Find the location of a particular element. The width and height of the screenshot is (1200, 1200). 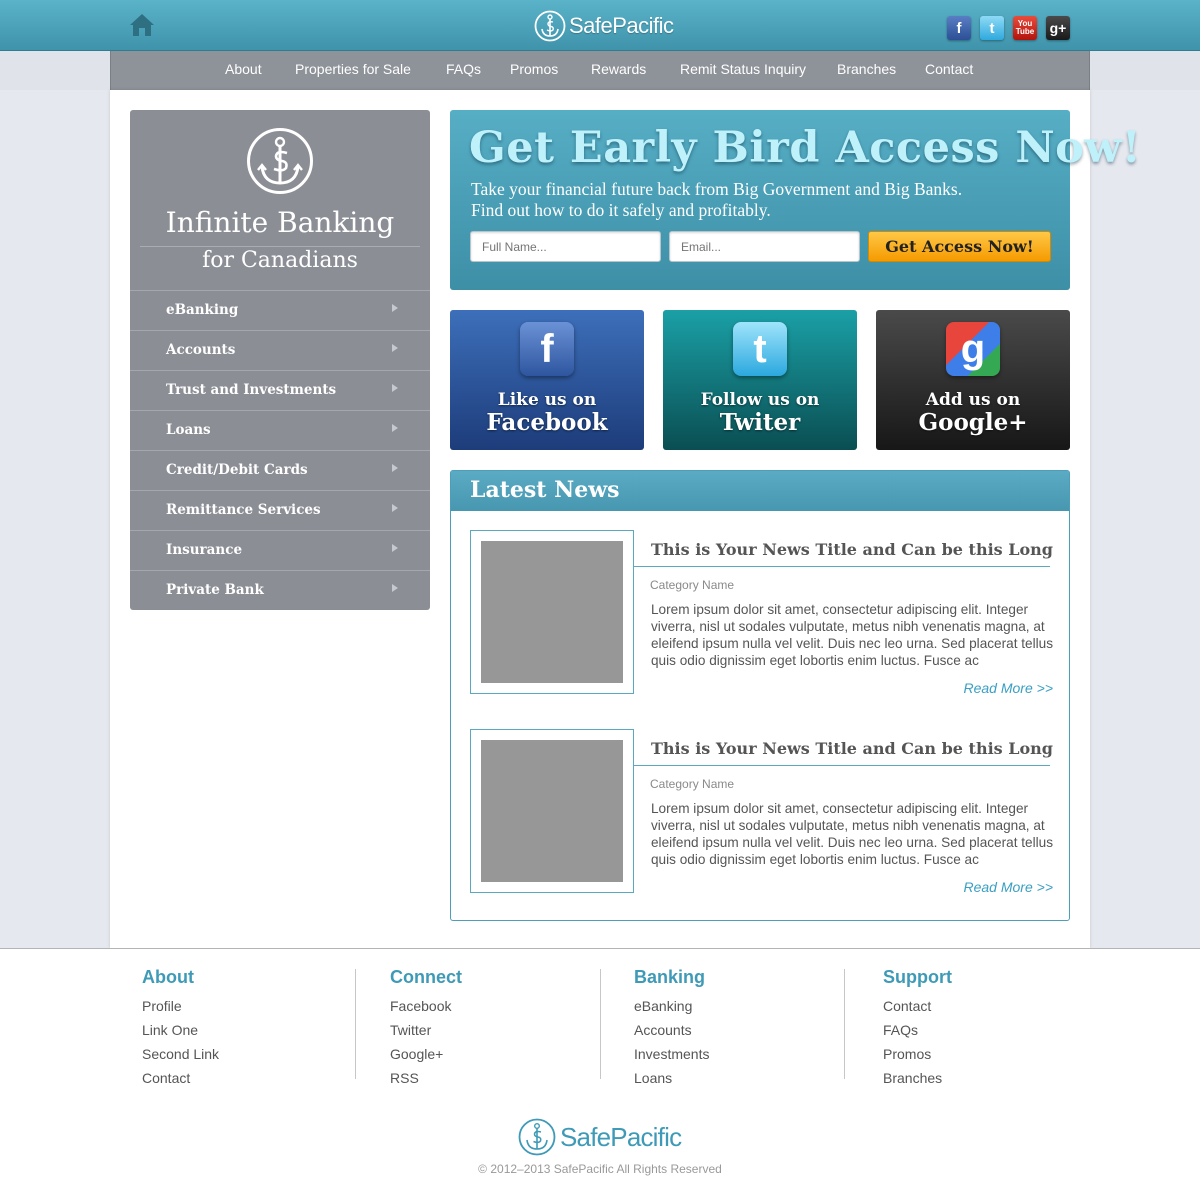

footer-link: Accounts is located at coordinates (671, 1030).